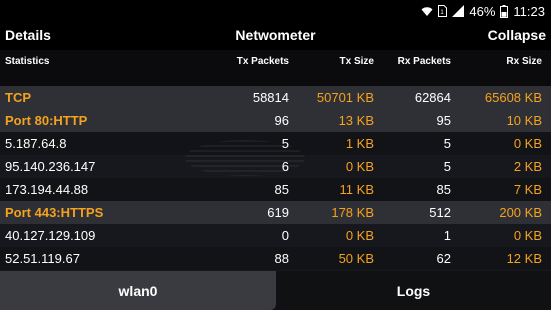 Image resolution: width=551 pixels, height=310 pixels. I want to click on status-icons: 1 46% 11:23, so click(483, 11).